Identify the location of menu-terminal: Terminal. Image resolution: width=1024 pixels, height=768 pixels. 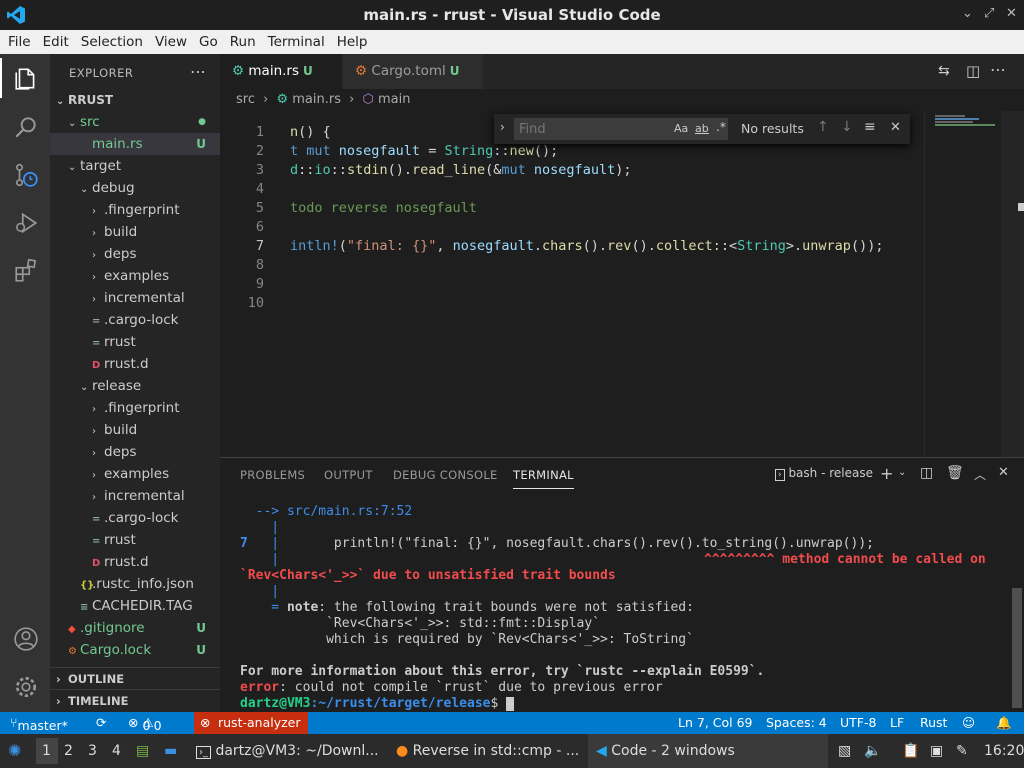
(296, 42).